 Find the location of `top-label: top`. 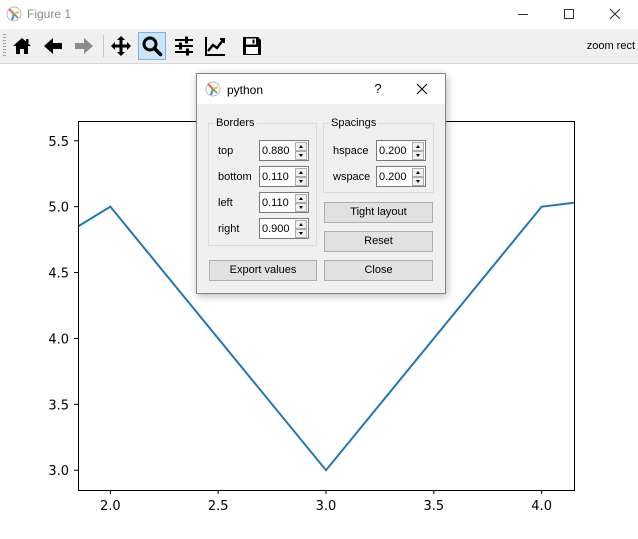

top-label: top is located at coordinates (226, 151).